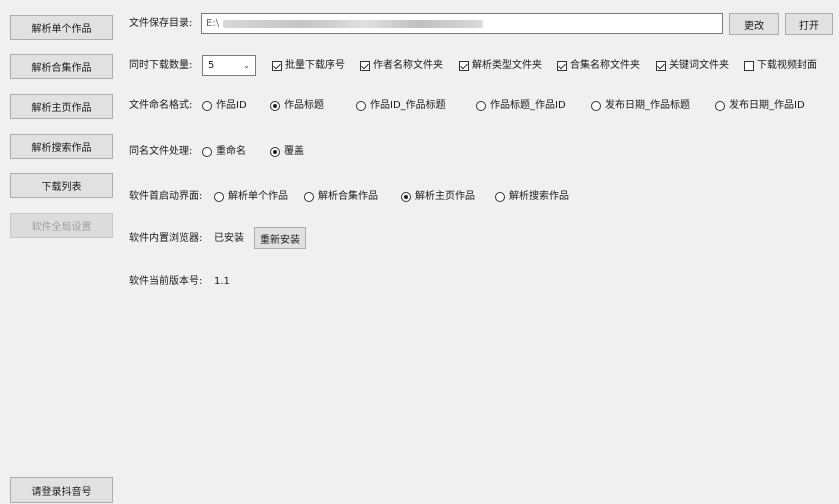  I want to click on version-value: 1.1, so click(222, 281).